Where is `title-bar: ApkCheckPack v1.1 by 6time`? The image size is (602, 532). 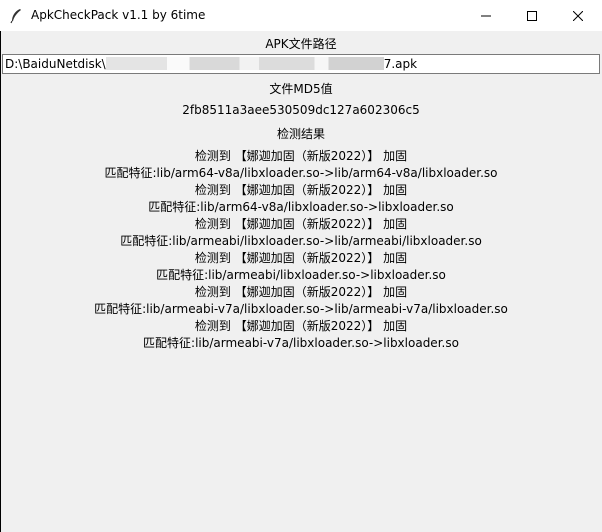
title-bar: ApkCheckPack v1.1 by 6time is located at coordinates (301, 15).